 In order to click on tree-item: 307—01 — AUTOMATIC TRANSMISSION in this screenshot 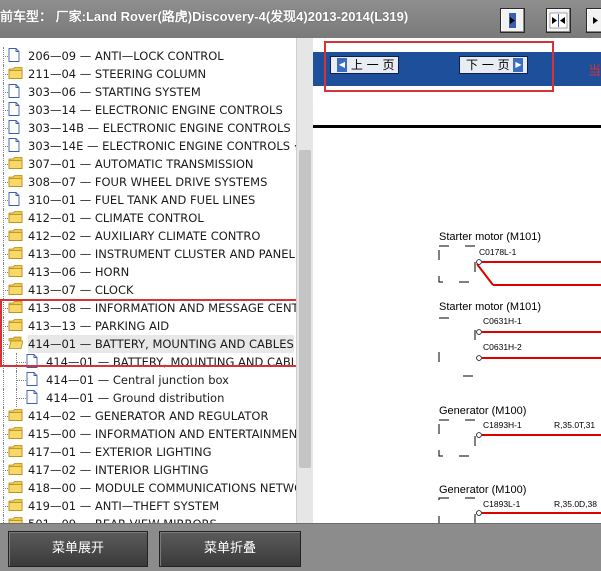, I will do `click(148, 164)`.